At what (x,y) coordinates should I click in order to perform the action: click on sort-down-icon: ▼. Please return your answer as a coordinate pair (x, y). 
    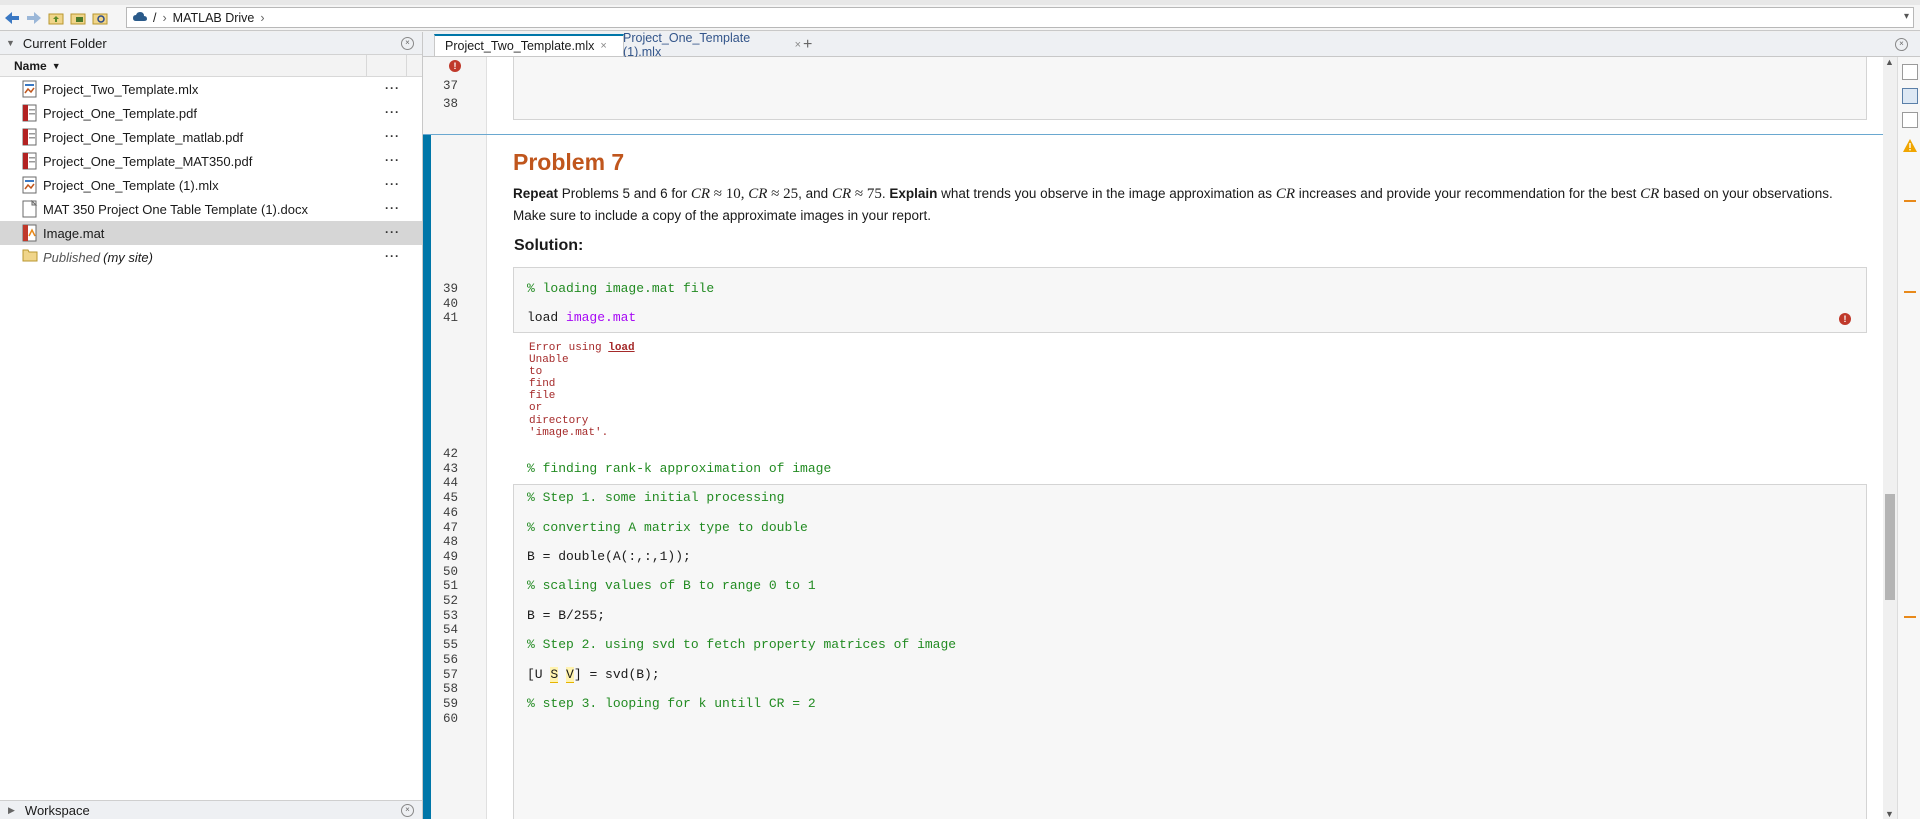
    Looking at the image, I should click on (56, 66).